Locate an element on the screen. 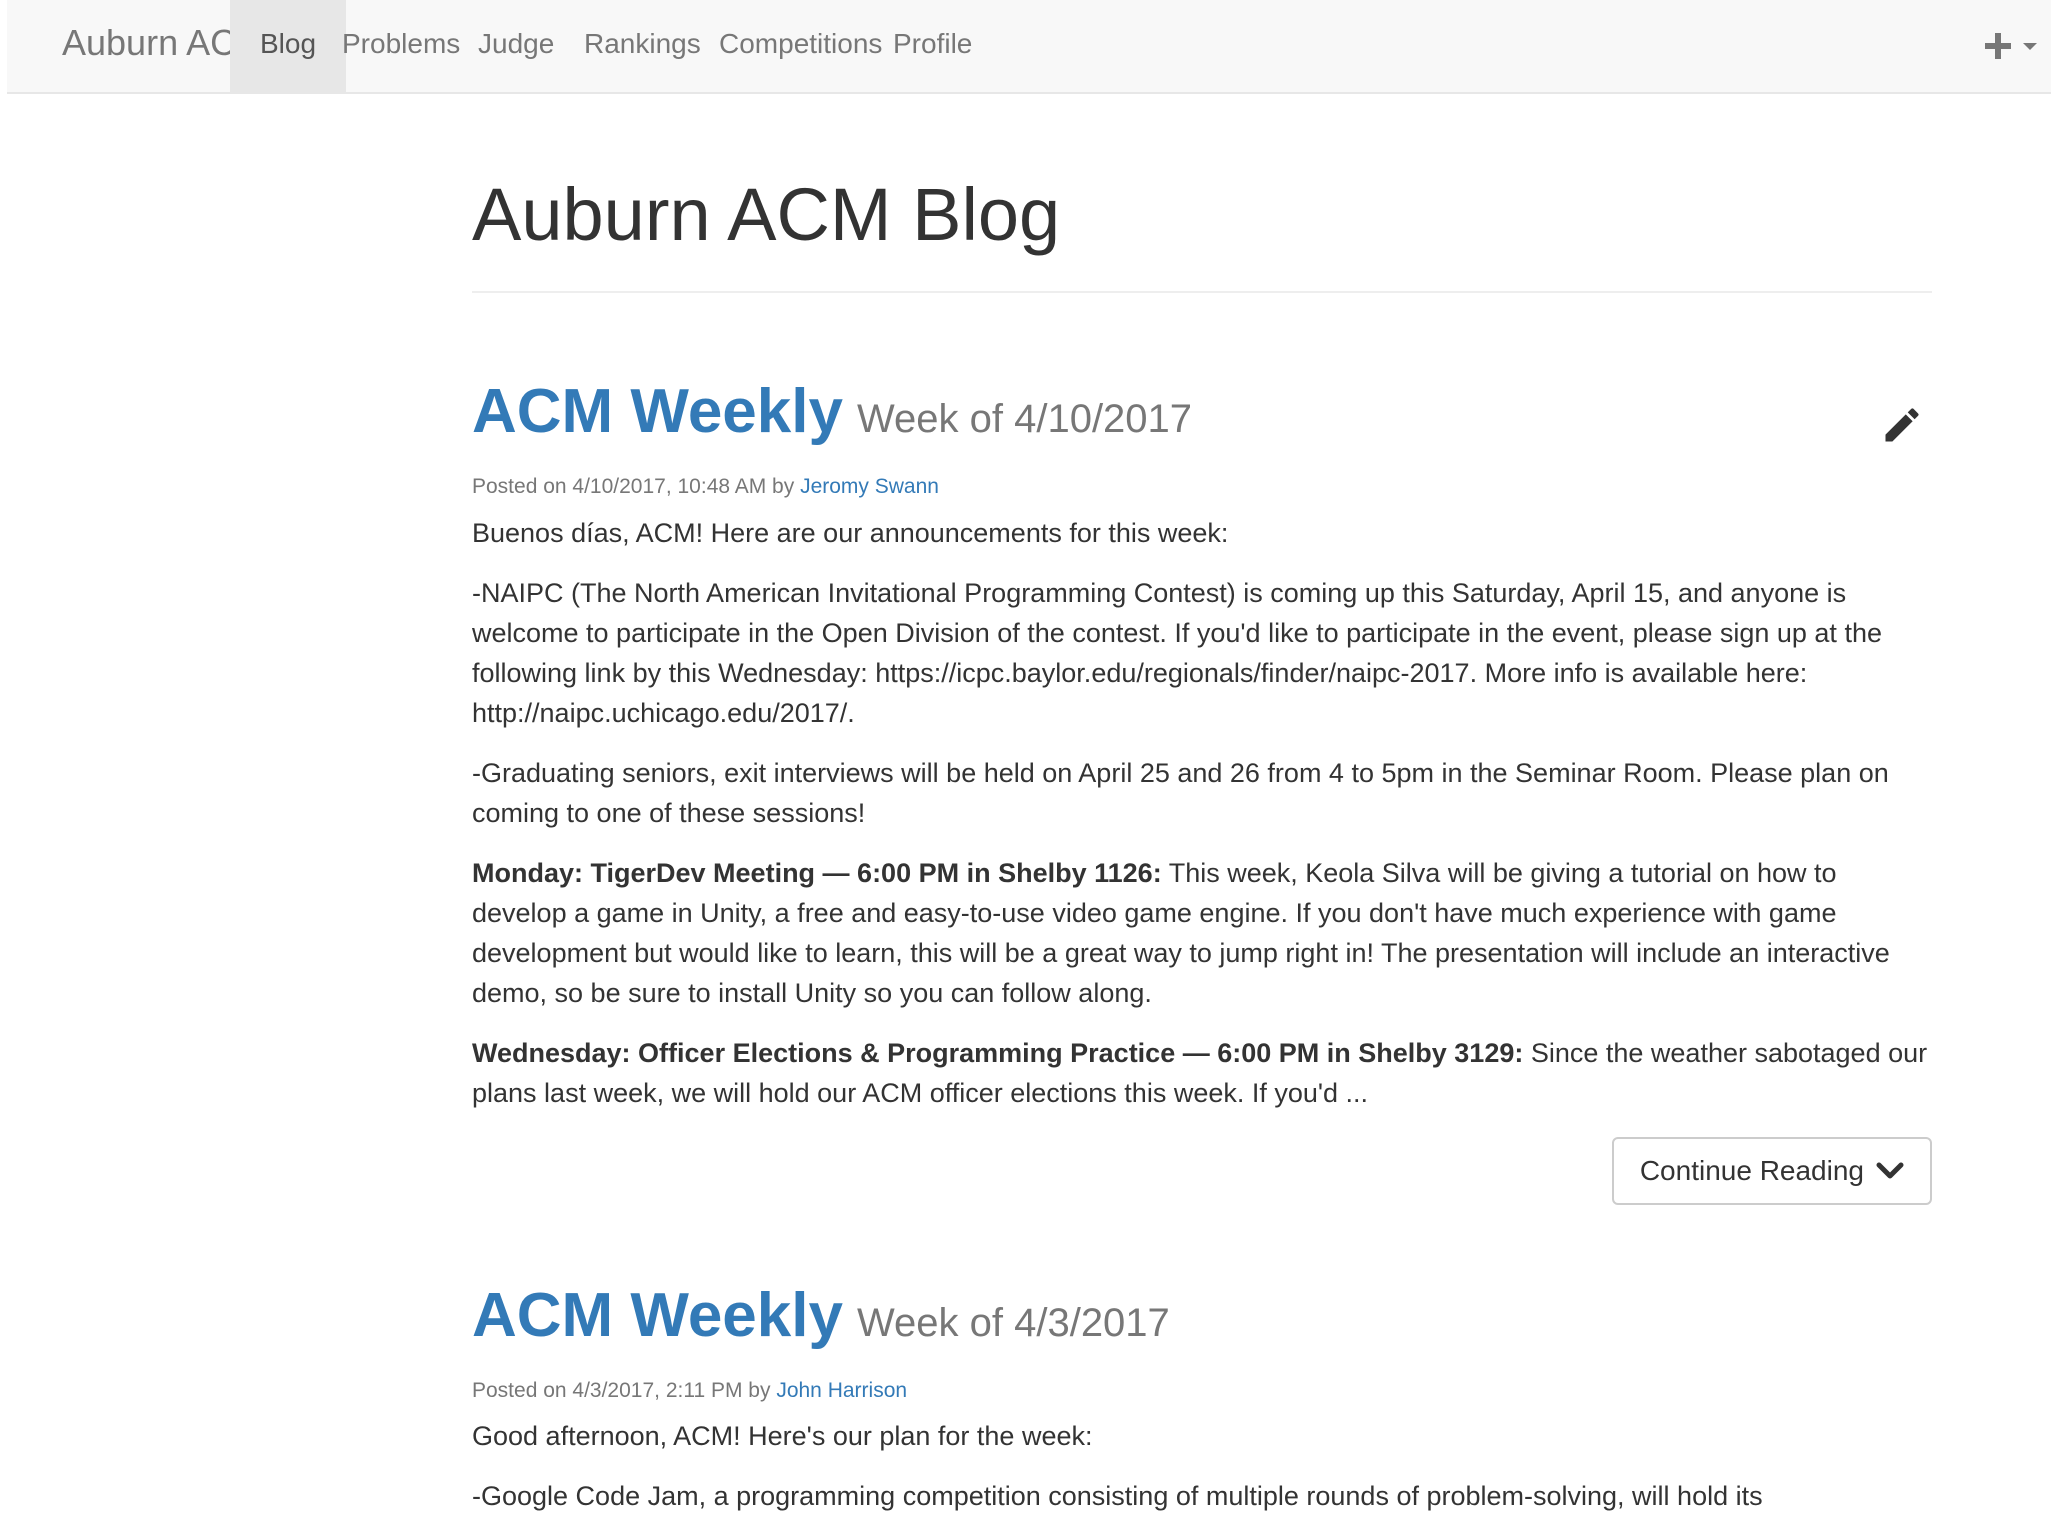 The height and width of the screenshot is (1539, 2051). page-title: Auburn ACM Blog is located at coordinates (766, 214).